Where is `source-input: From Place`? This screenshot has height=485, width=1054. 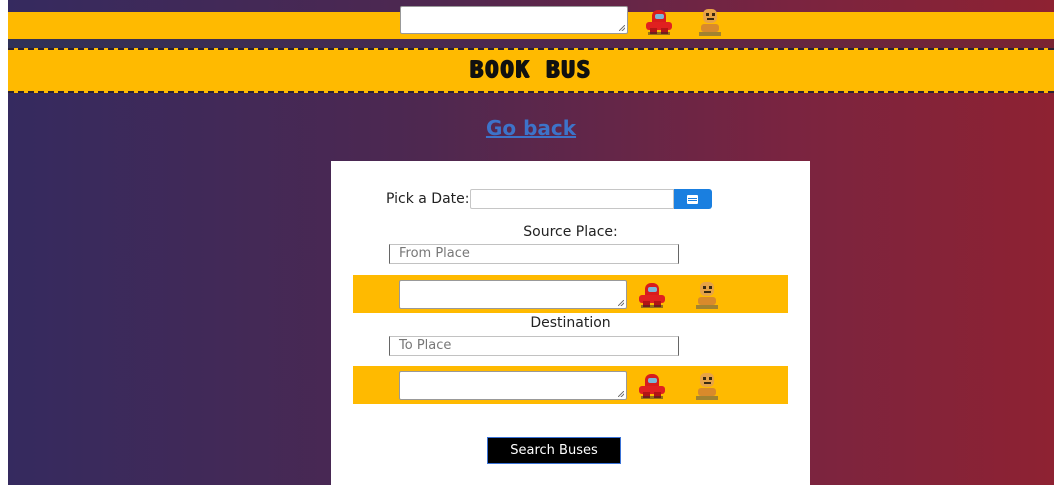
source-input: From Place is located at coordinates (534, 254).